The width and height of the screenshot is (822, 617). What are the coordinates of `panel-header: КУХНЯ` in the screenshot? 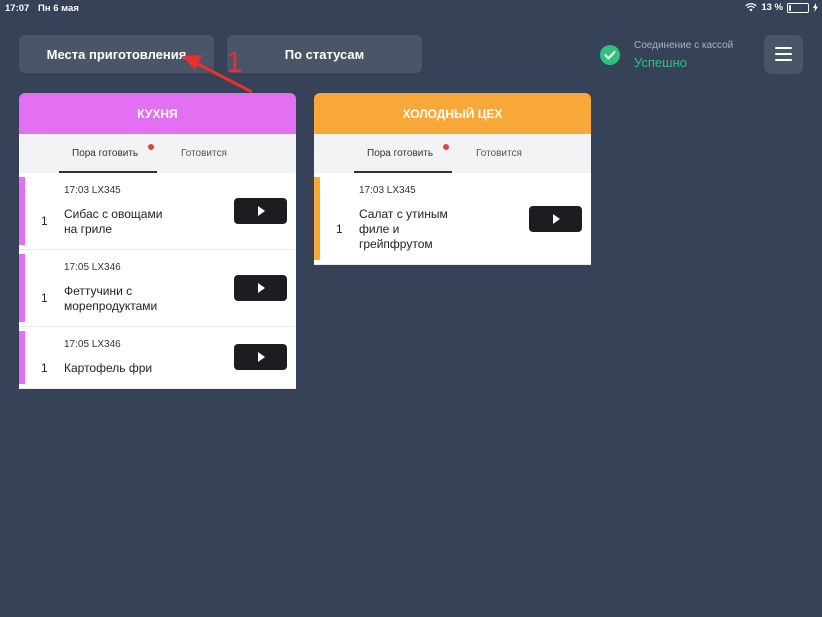 It's located at (157, 113).